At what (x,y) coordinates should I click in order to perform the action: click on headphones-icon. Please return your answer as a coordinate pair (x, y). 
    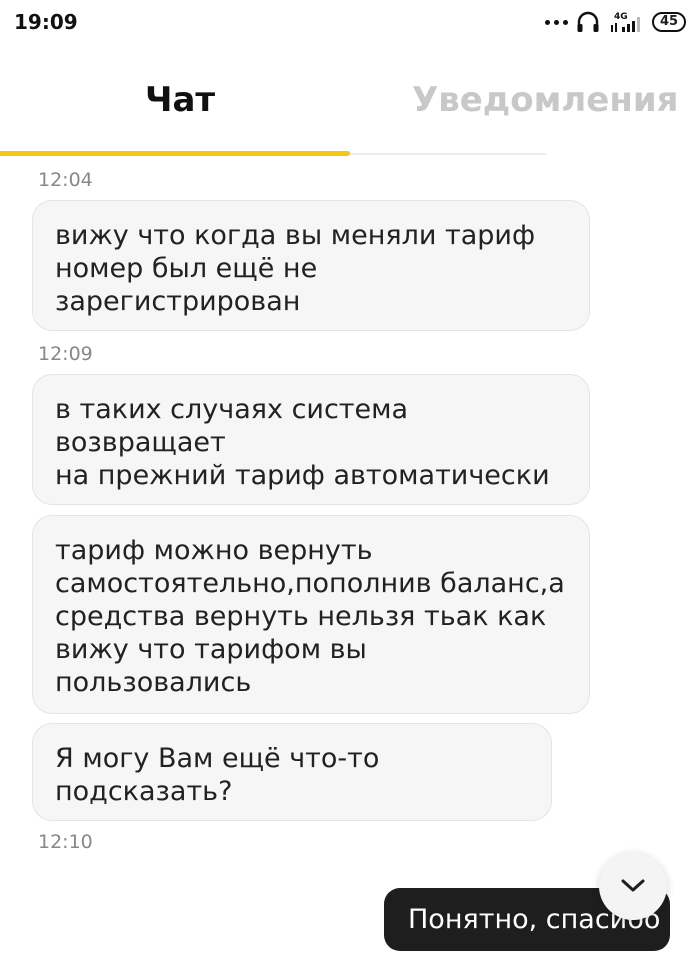
    Looking at the image, I should click on (588, 21).